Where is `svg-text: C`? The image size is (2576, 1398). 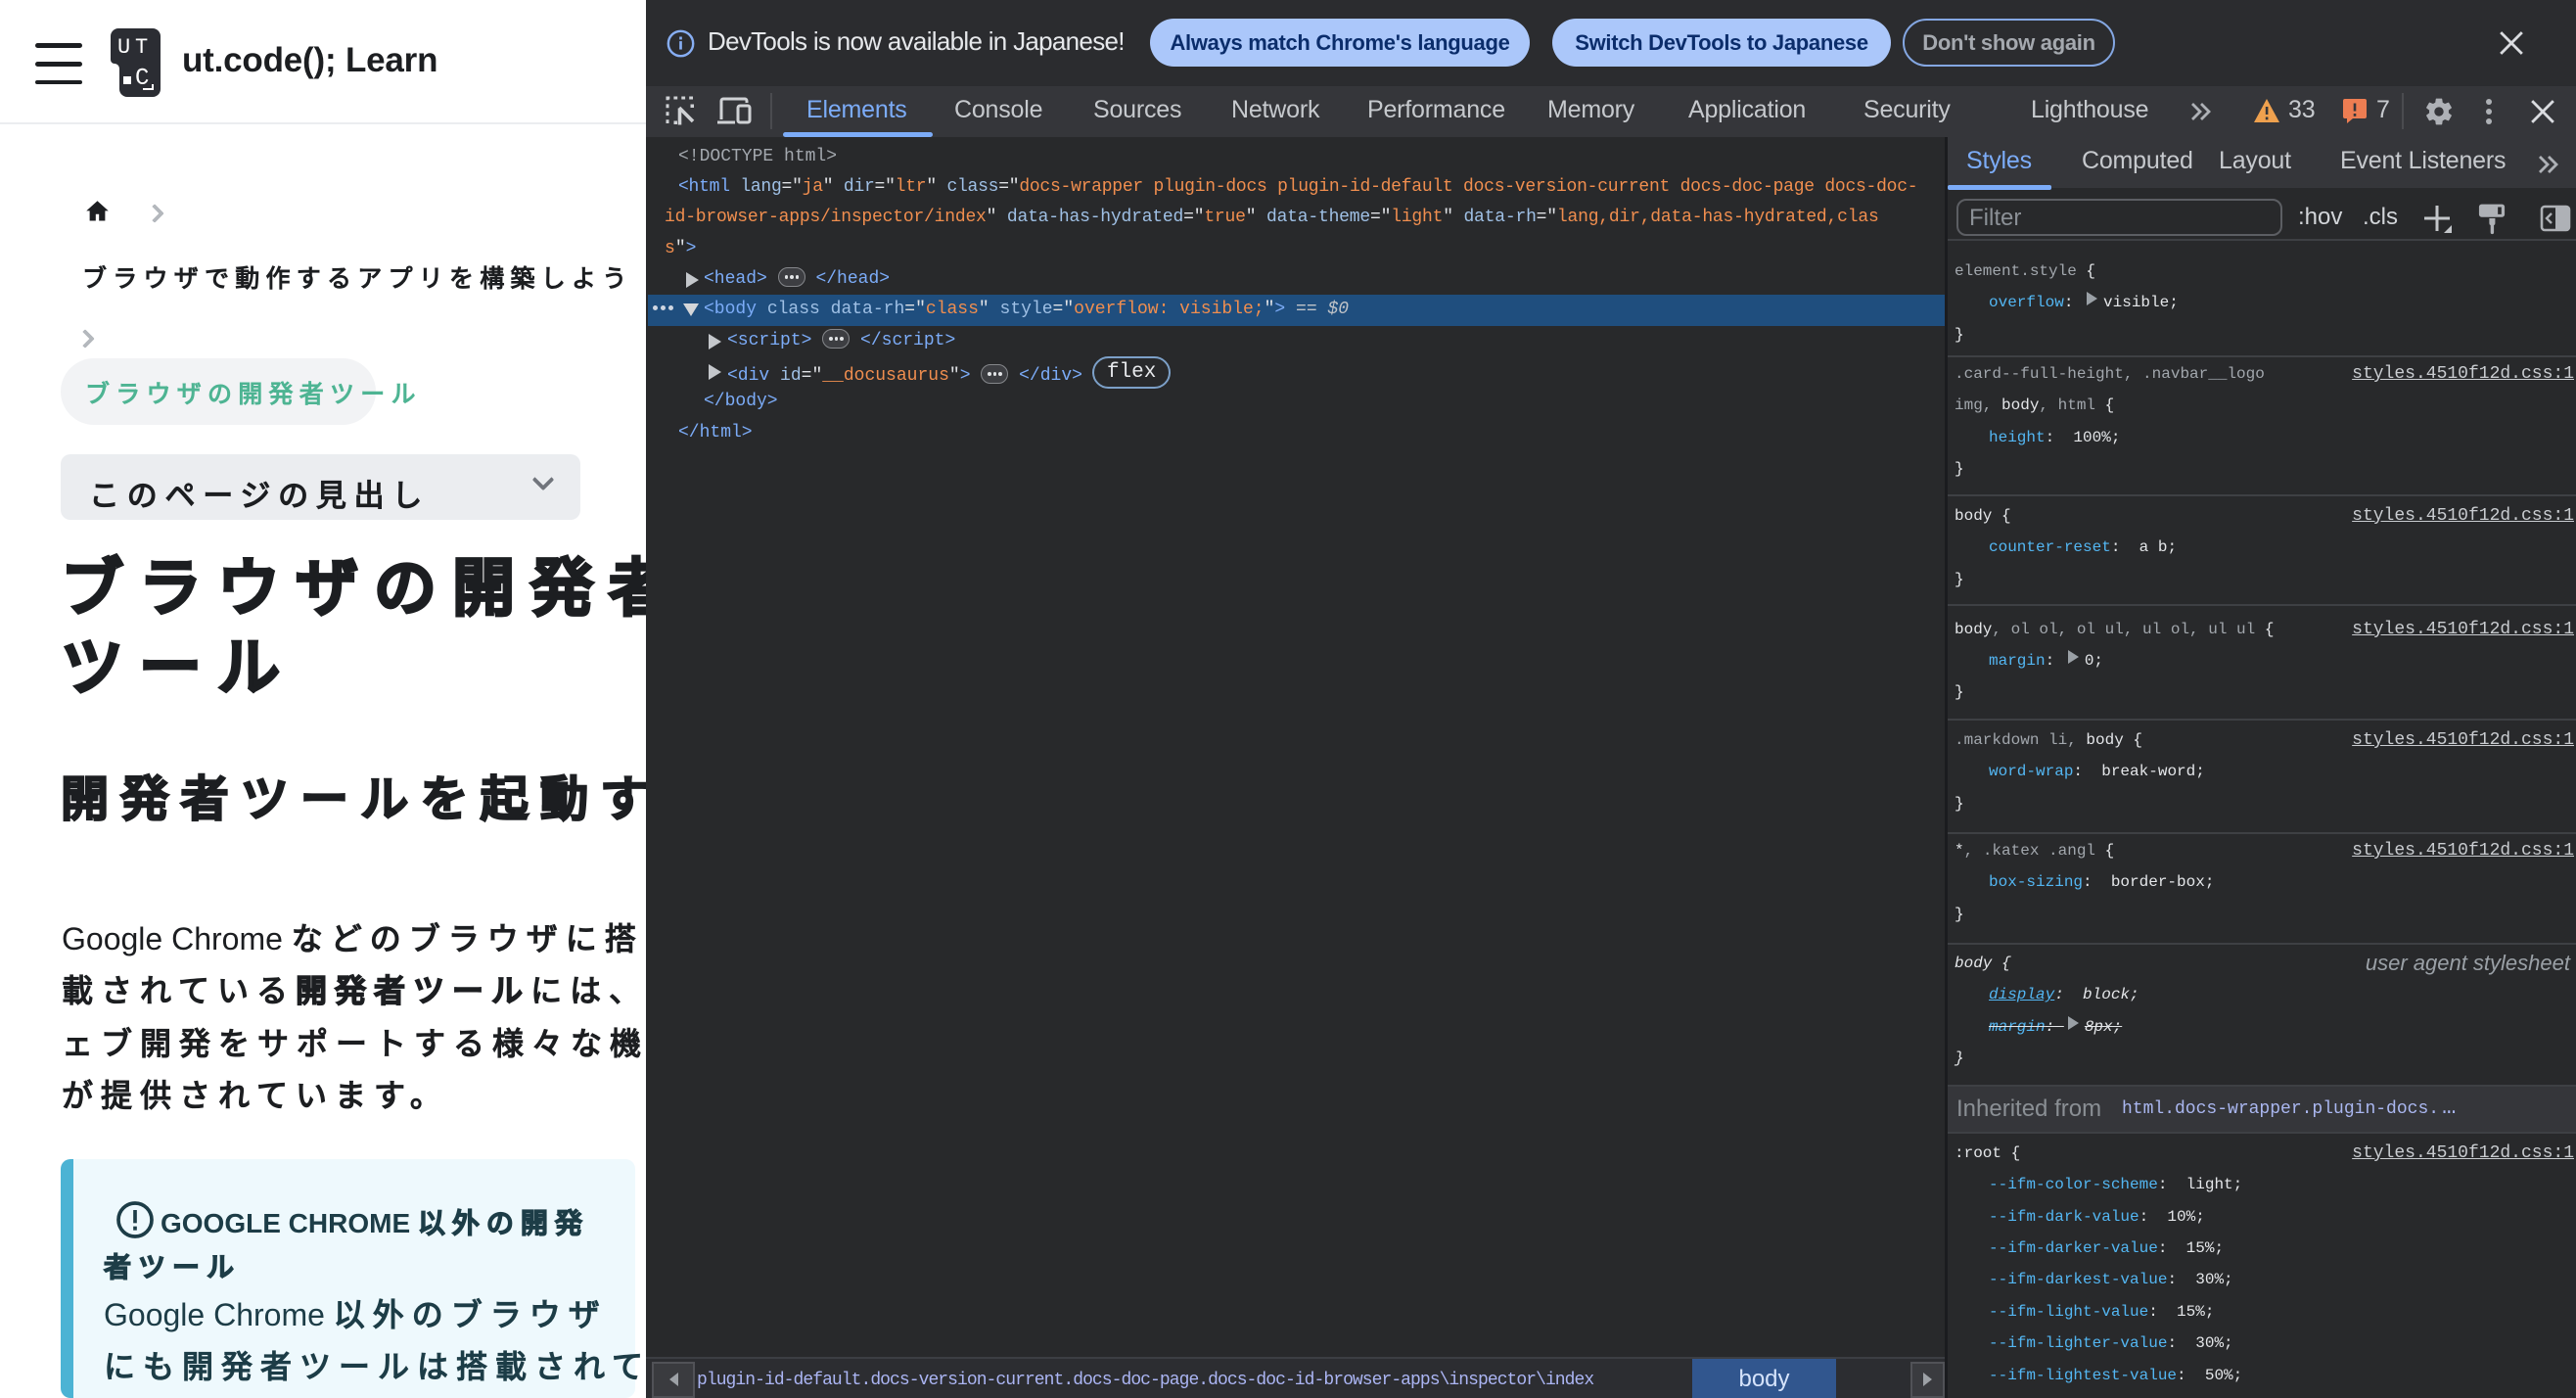 svg-text: C is located at coordinates (142, 79).